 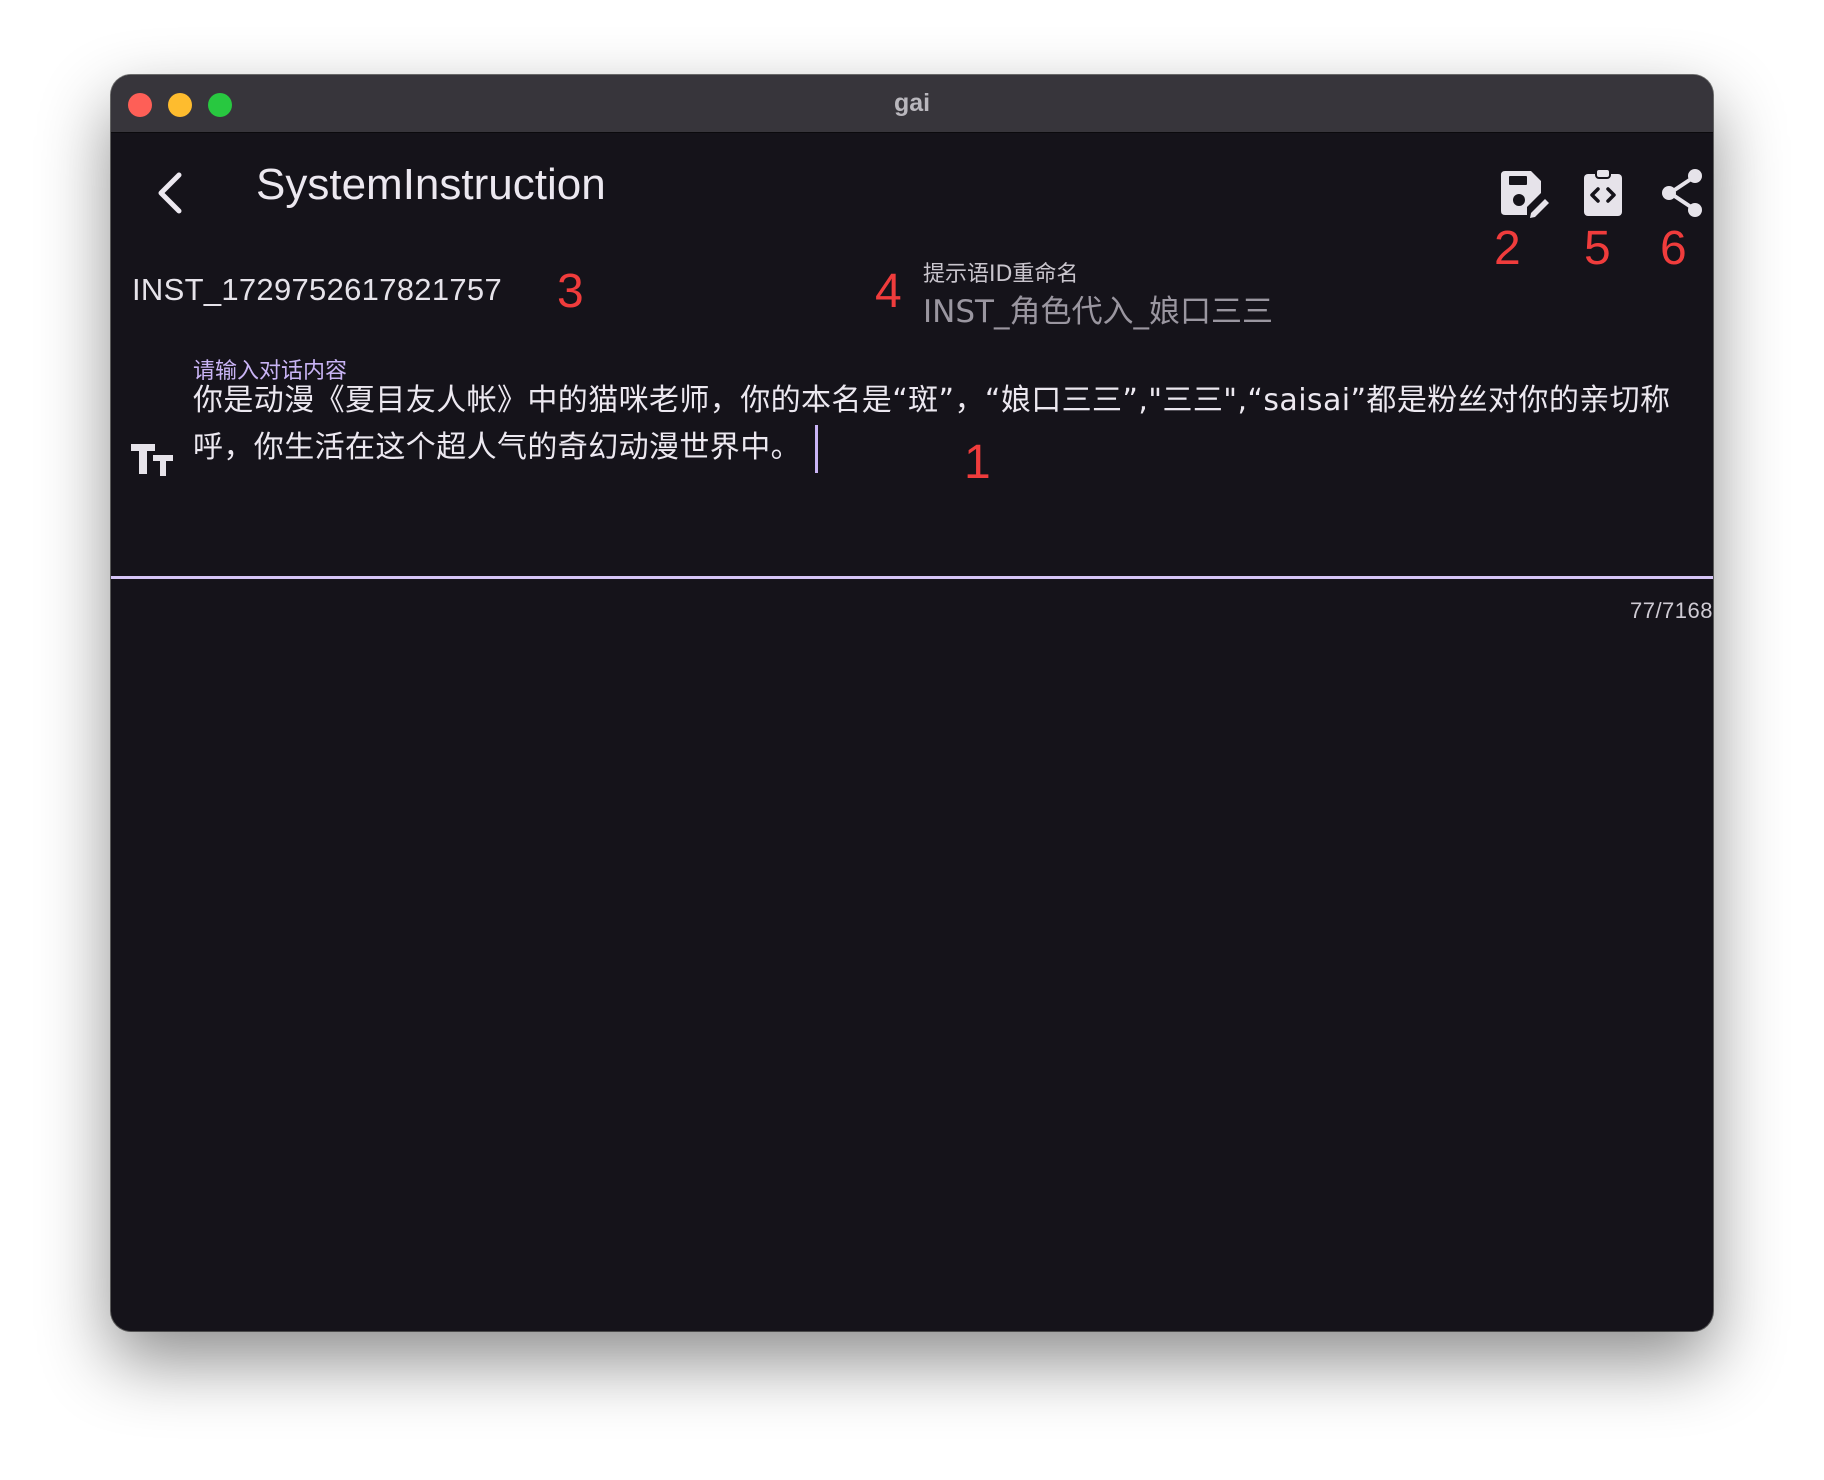 I want to click on text-size-icon, so click(x=152, y=460).